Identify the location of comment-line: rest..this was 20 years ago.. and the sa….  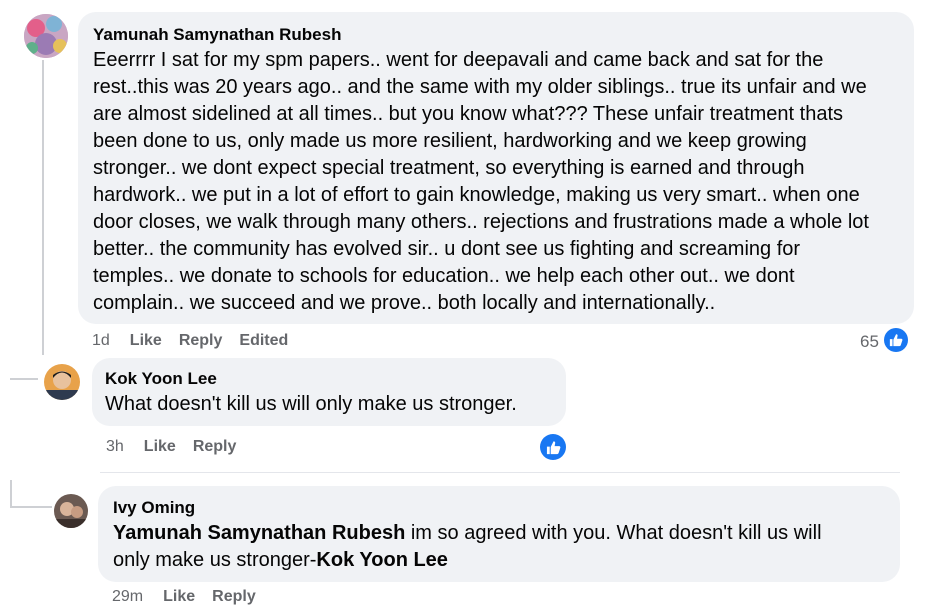
(480, 87).